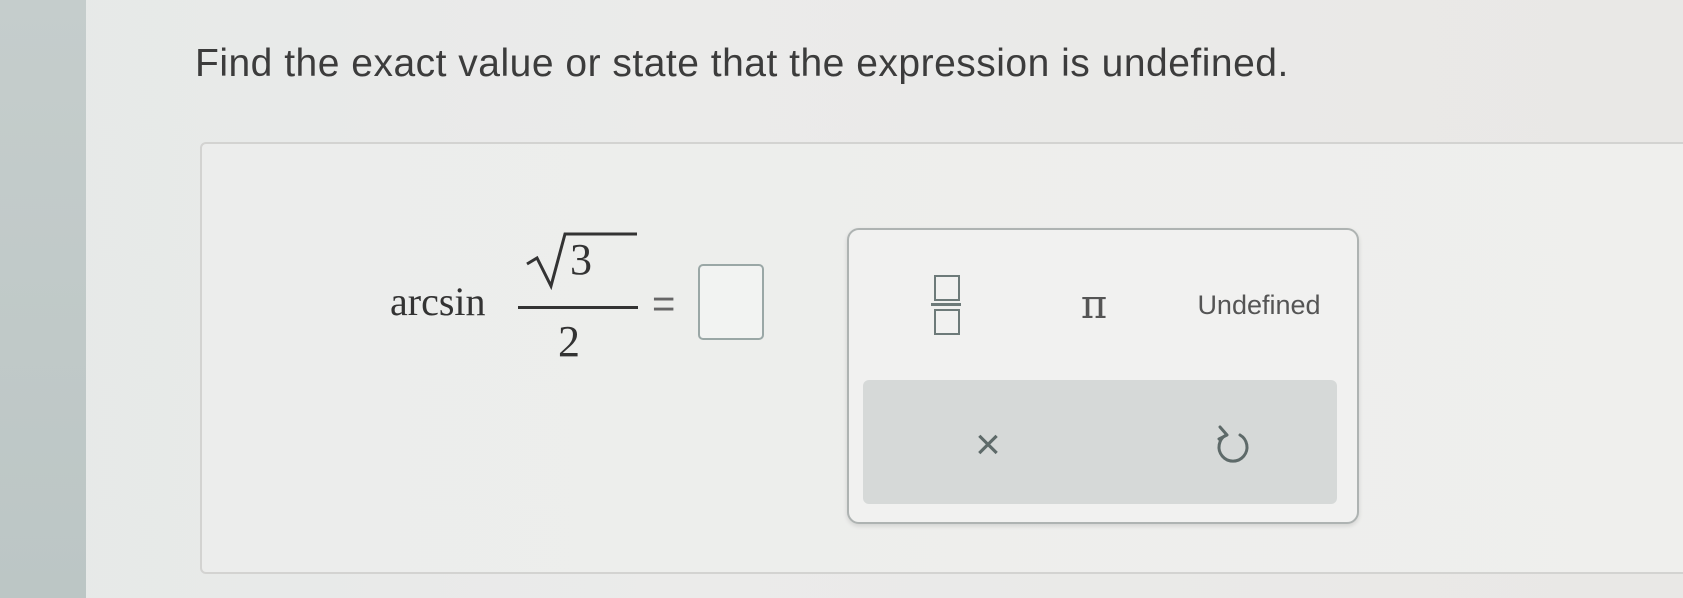  I want to click on keypad-footer: ×, so click(1100, 442).